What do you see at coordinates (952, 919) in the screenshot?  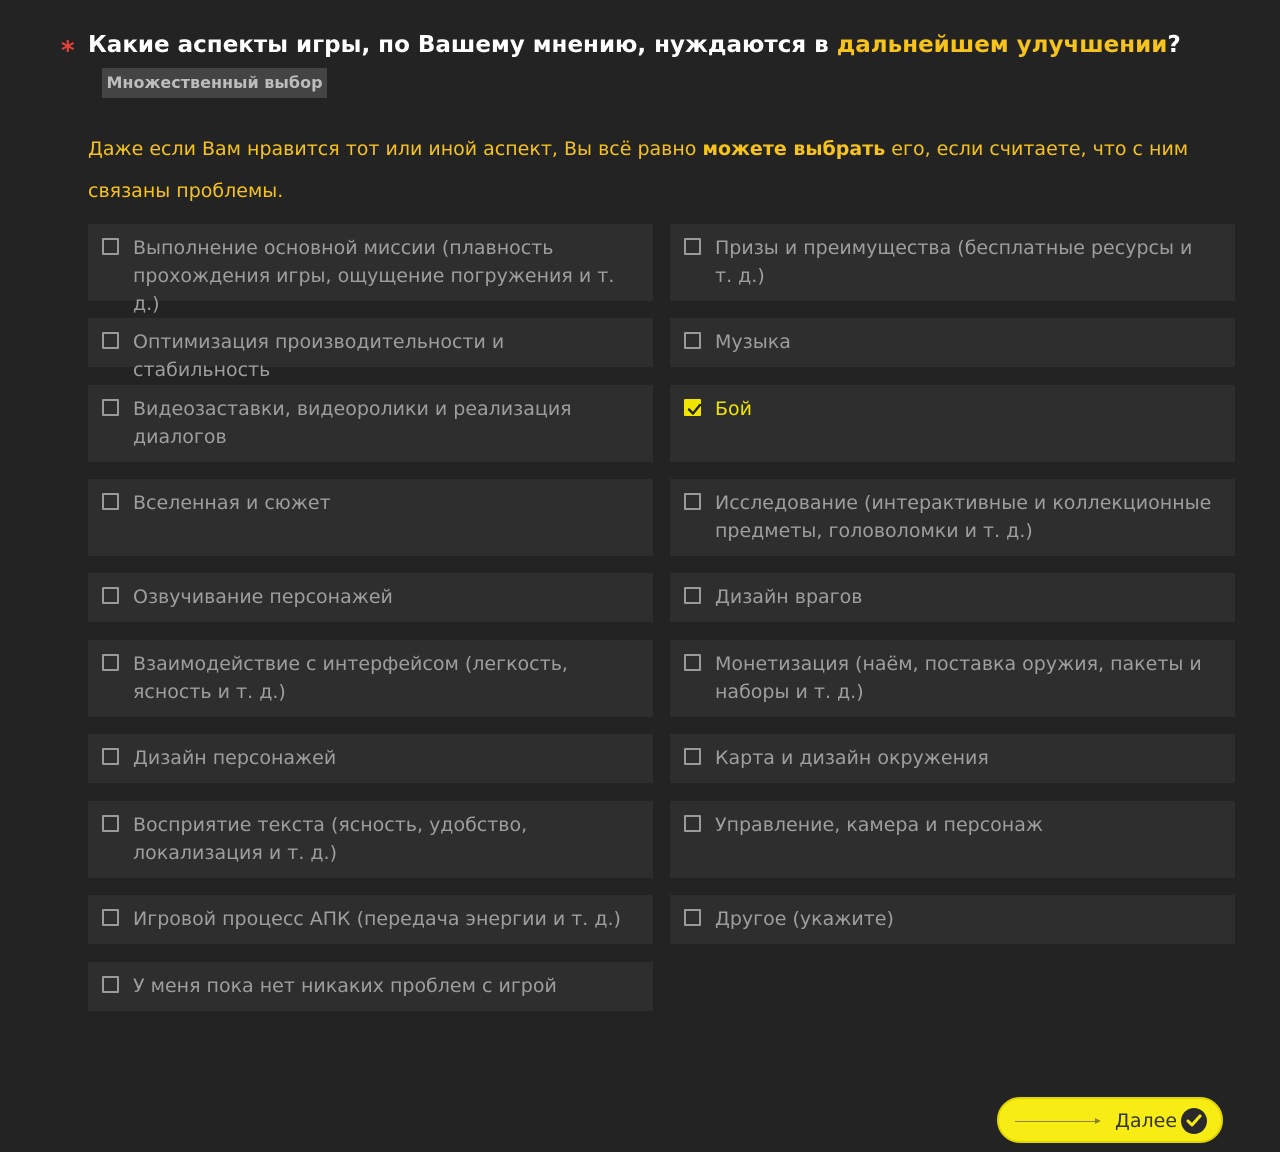 I see `option-checkbox-item: Другое (укажите)` at bounding box center [952, 919].